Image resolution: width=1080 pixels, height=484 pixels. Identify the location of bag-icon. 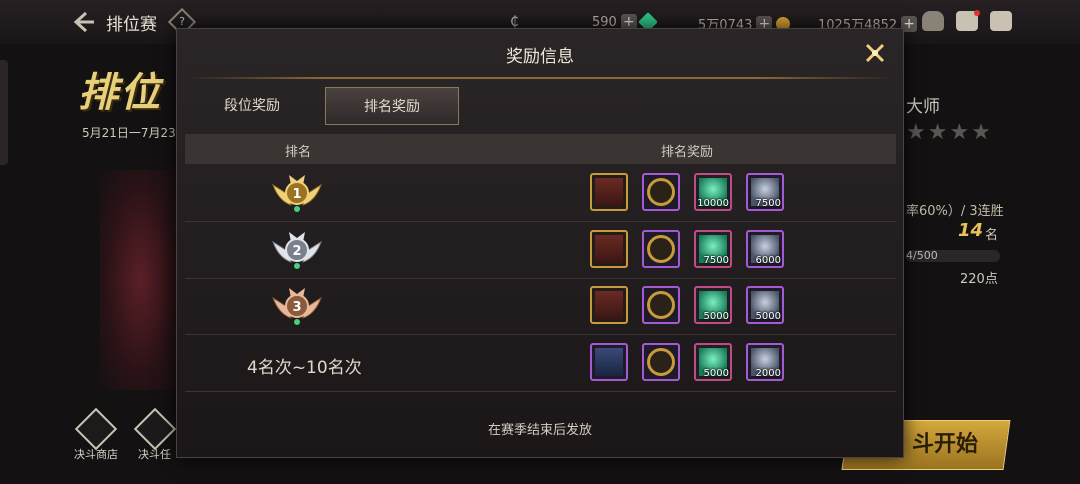
(933, 21).